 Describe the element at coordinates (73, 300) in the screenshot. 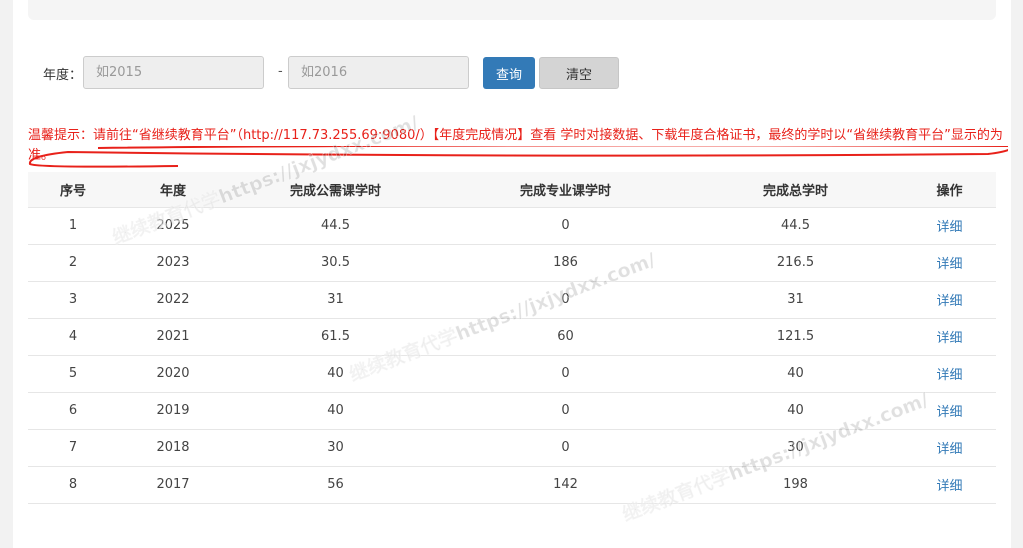

I see `cell-index: 3` at that location.